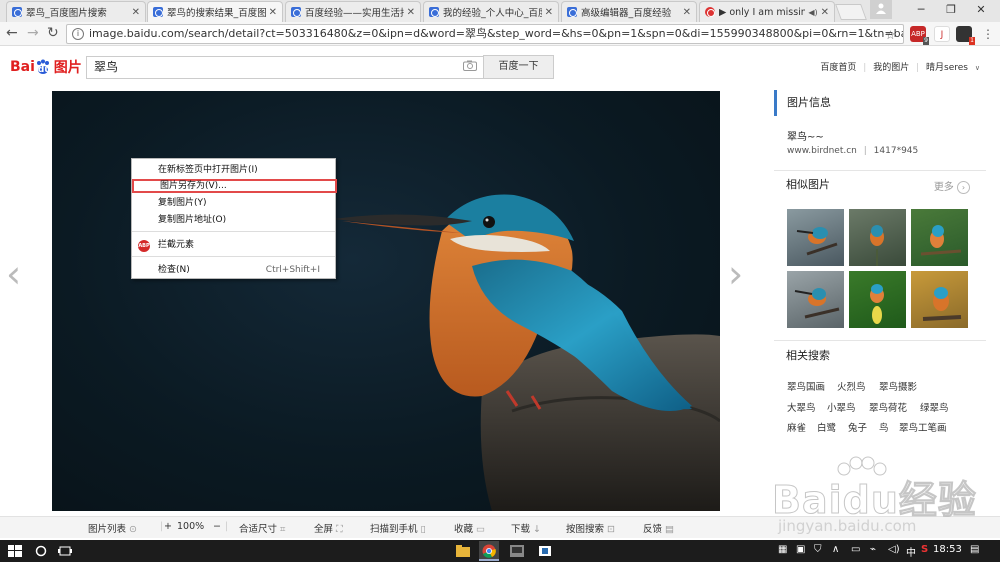 The image size is (1000, 562). I want to click on cortana-icon, so click(41, 551).